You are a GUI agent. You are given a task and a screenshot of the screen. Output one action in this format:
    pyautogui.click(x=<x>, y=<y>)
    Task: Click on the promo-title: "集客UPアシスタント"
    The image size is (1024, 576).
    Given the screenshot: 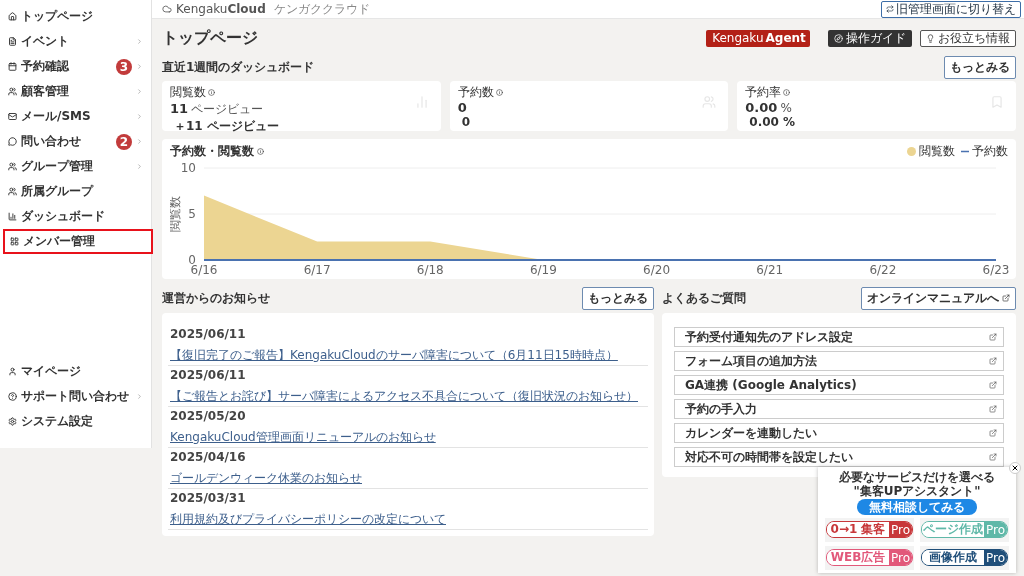 What is the action you would take?
    pyautogui.click(x=917, y=491)
    